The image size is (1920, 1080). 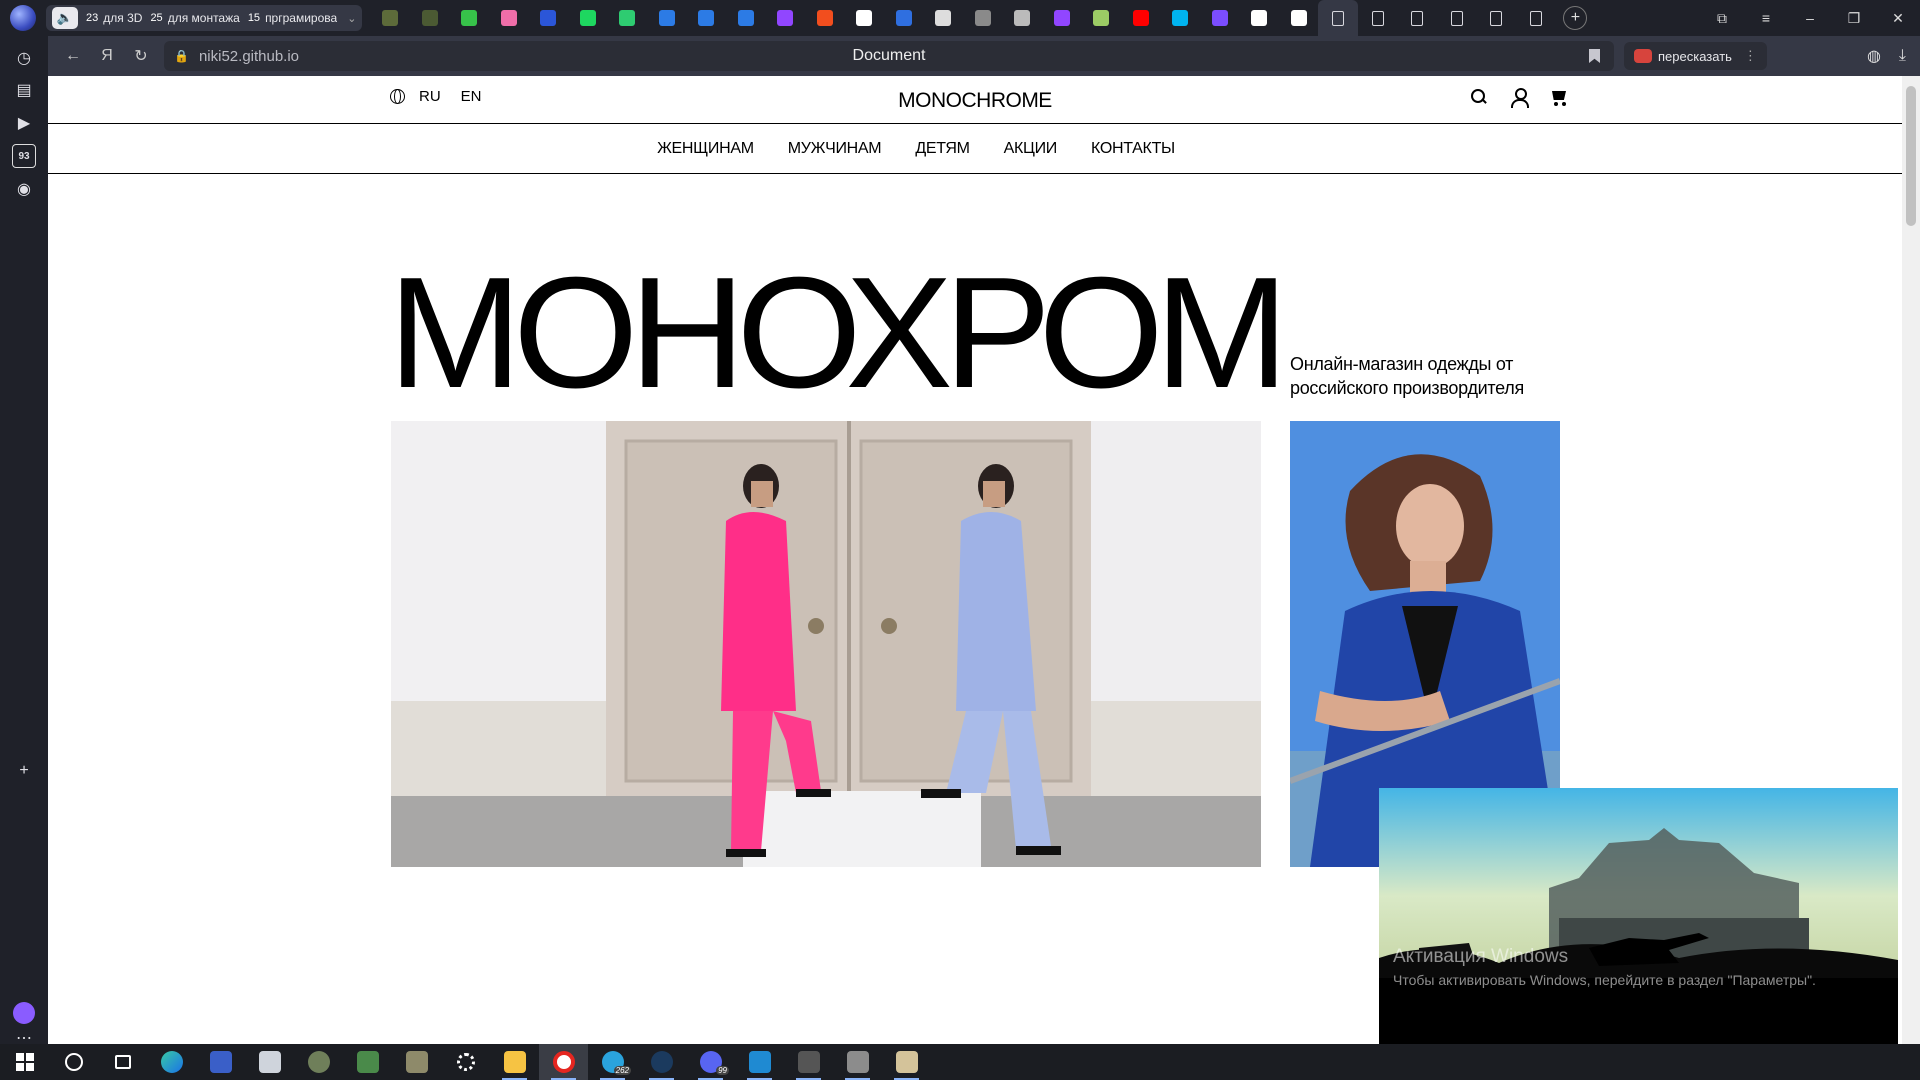 I want to click on reading-list-icon: ▤, so click(x=24, y=90).